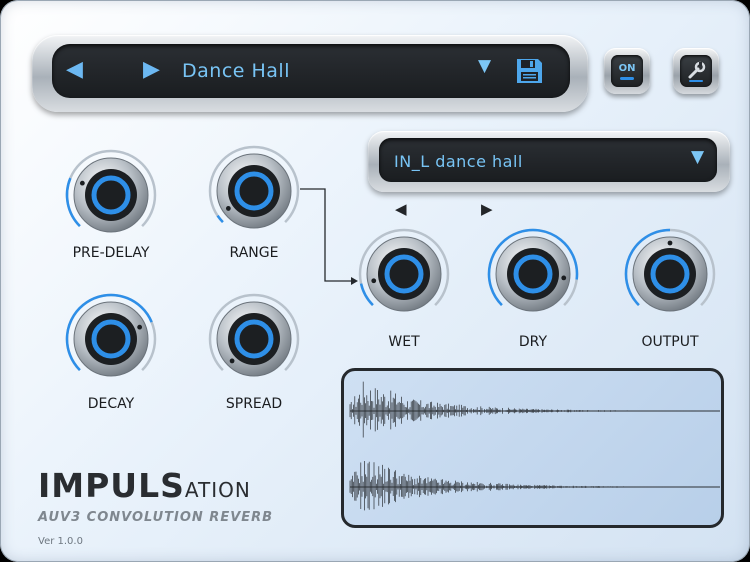  I want to click on wrench-icon, so click(697, 71).